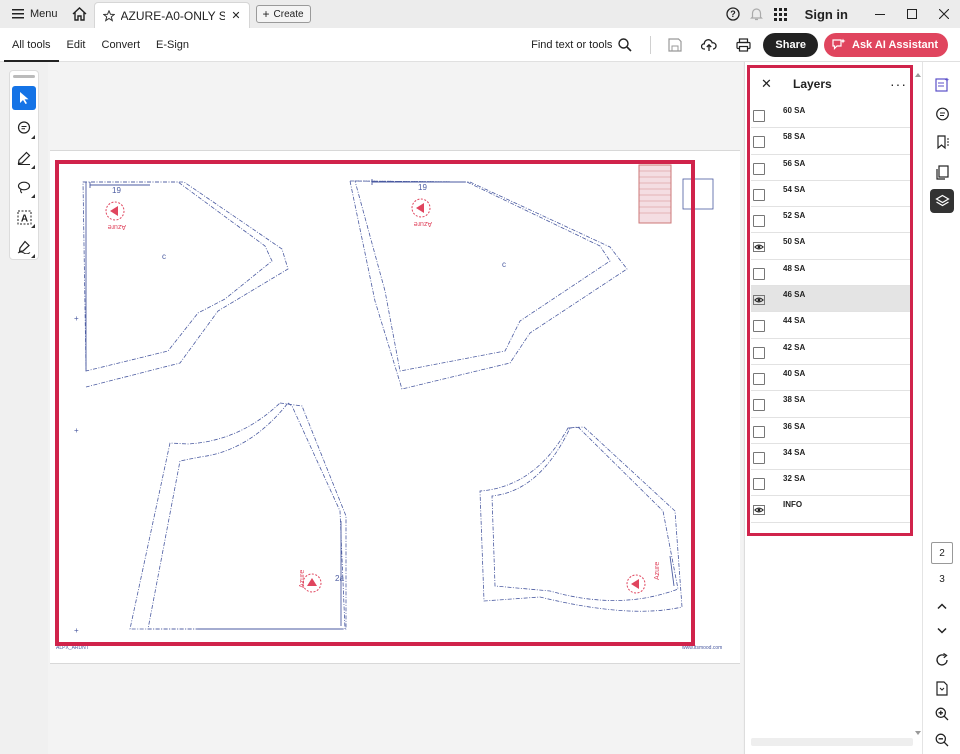  I want to click on pages-panel-button, so click(942, 172).